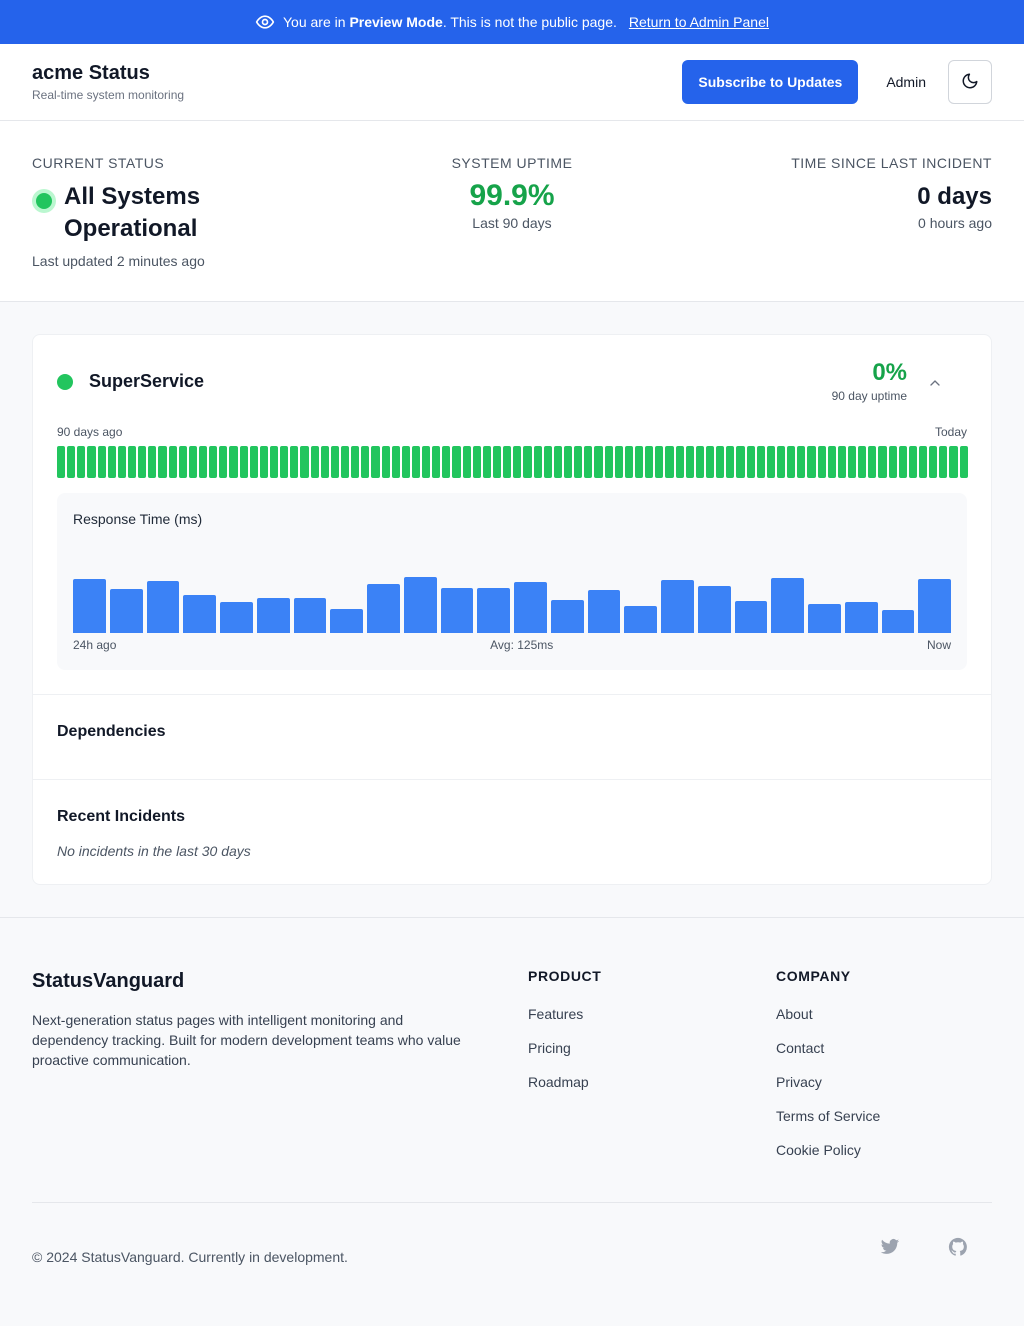 Image resolution: width=1024 pixels, height=1326 pixels. I want to click on theme-toggle-button, so click(970, 82).